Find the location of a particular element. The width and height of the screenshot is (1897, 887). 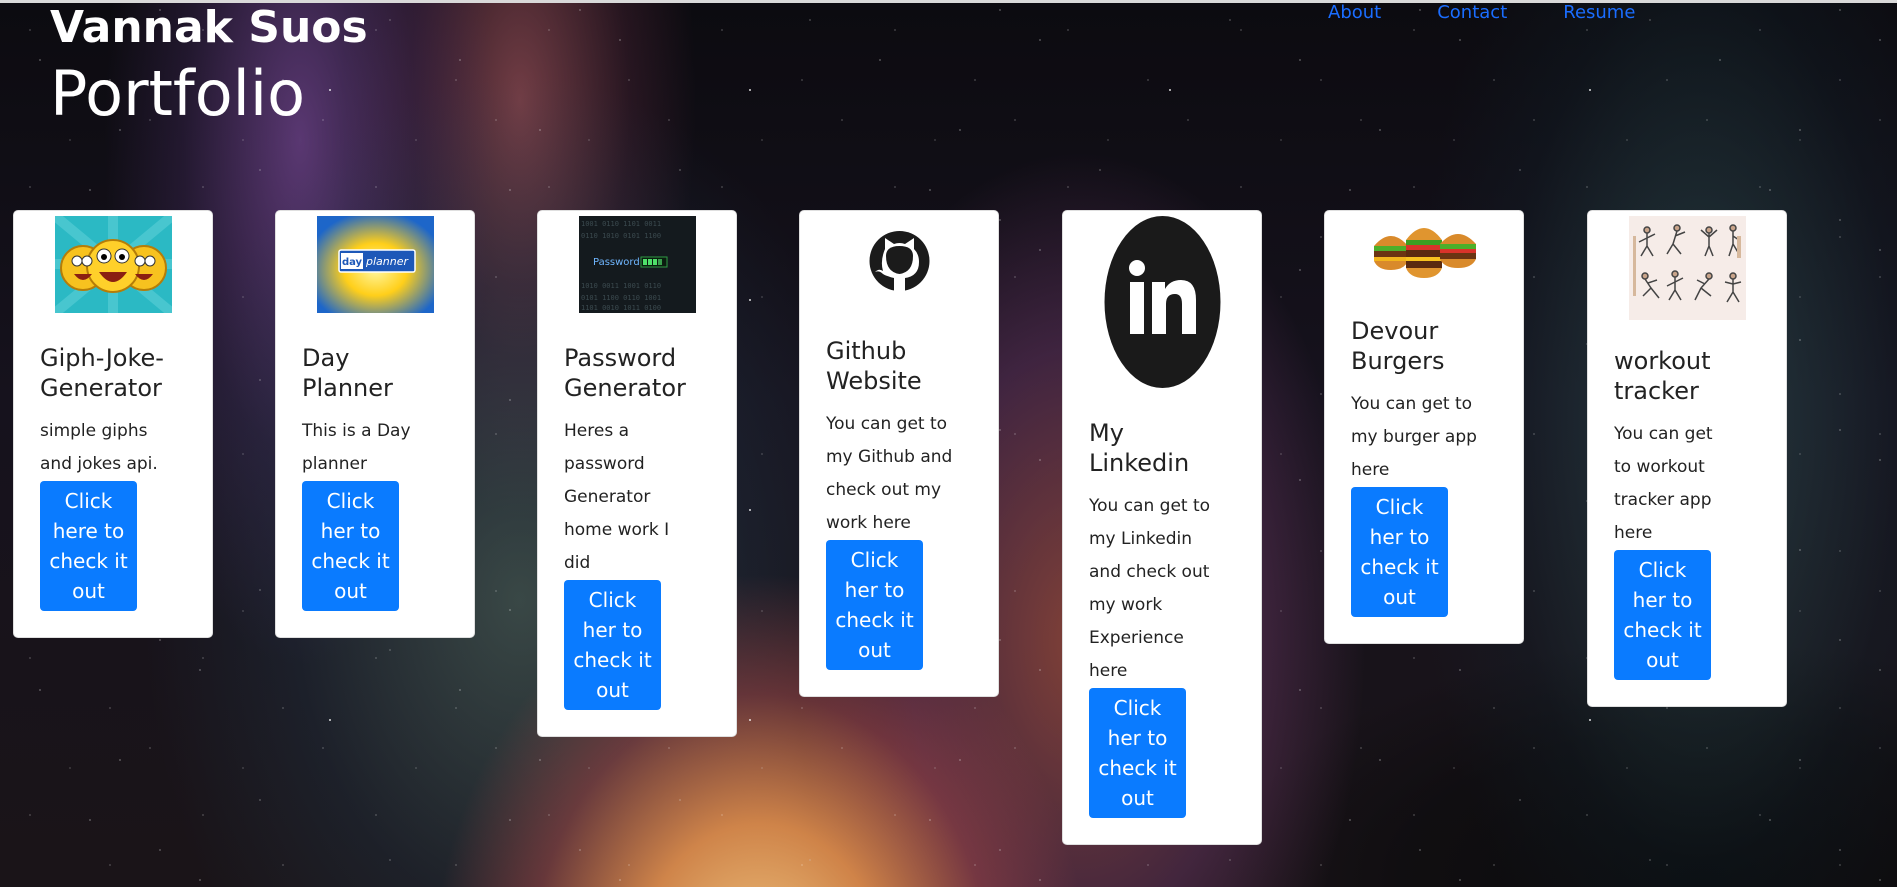

site-header: Vannak Suos Portfolio is located at coordinates (209, 67).